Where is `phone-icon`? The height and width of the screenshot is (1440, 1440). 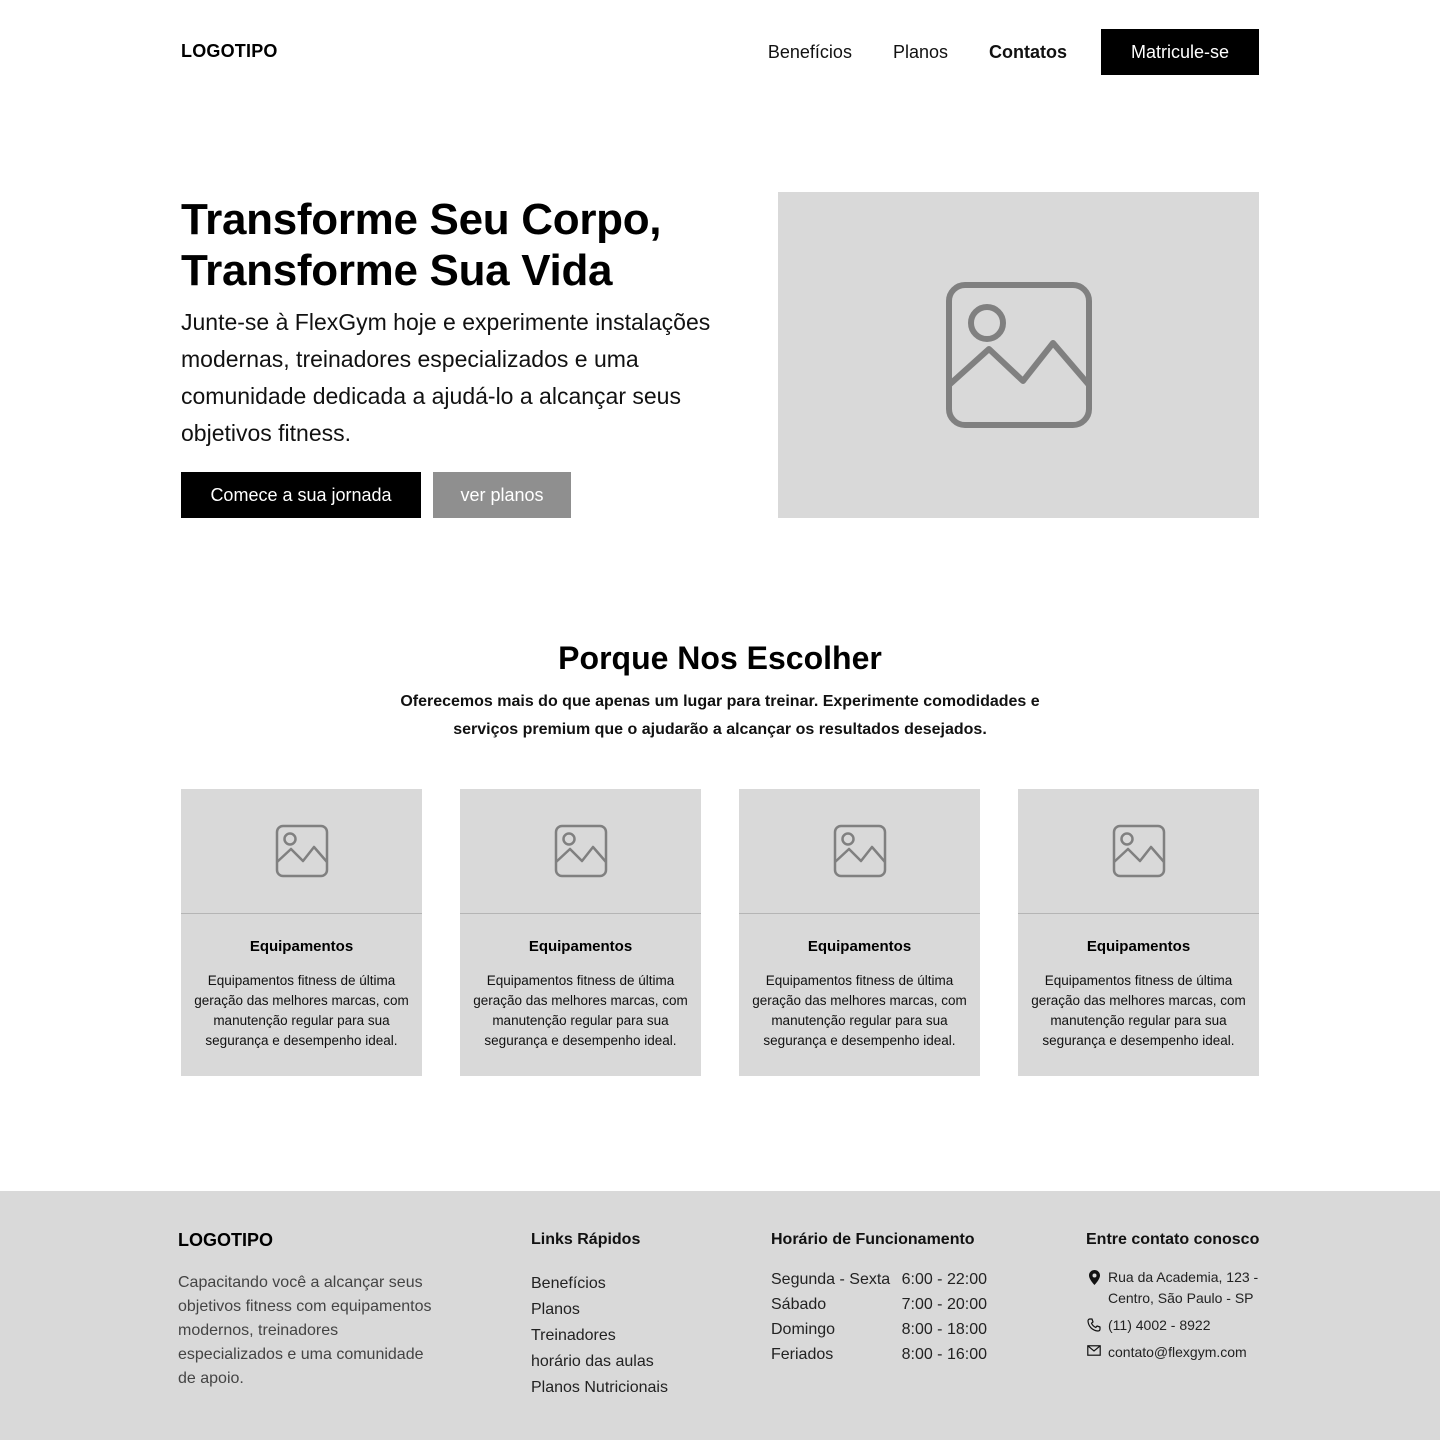 phone-icon is located at coordinates (1094, 1323).